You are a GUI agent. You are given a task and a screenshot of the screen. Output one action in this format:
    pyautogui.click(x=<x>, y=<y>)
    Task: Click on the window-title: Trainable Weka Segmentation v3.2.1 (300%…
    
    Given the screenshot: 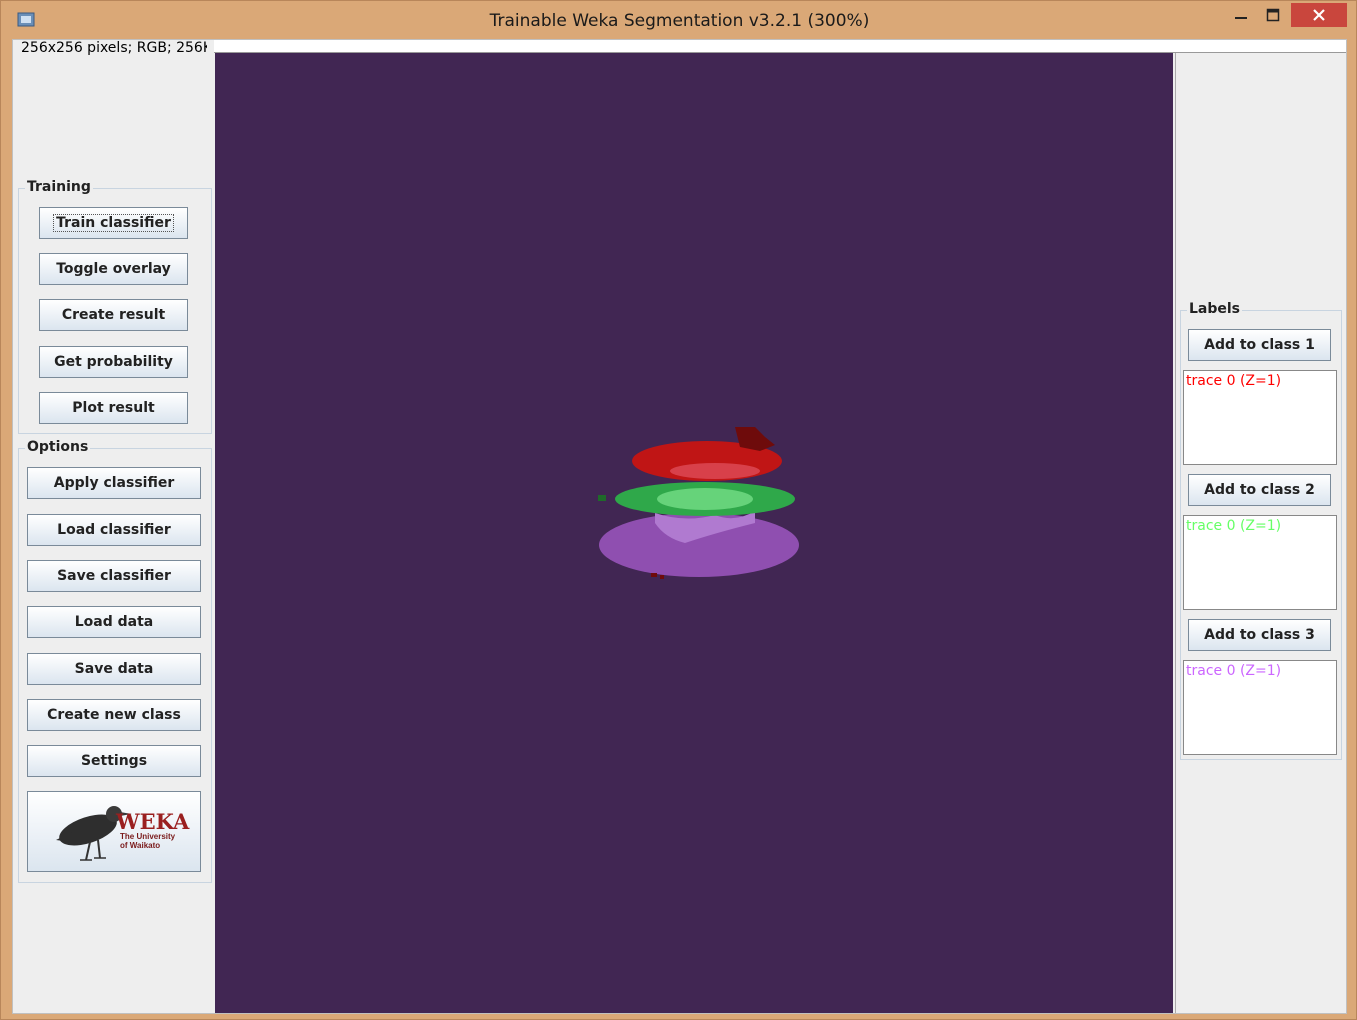 What is the action you would take?
    pyautogui.click(x=679, y=21)
    